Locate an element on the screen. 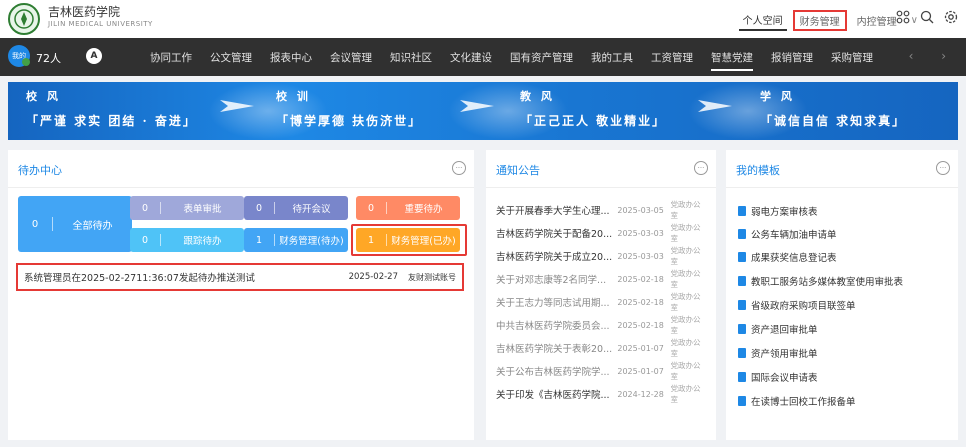  panel-header: 待办中心 ··· is located at coordinates (241, 169).